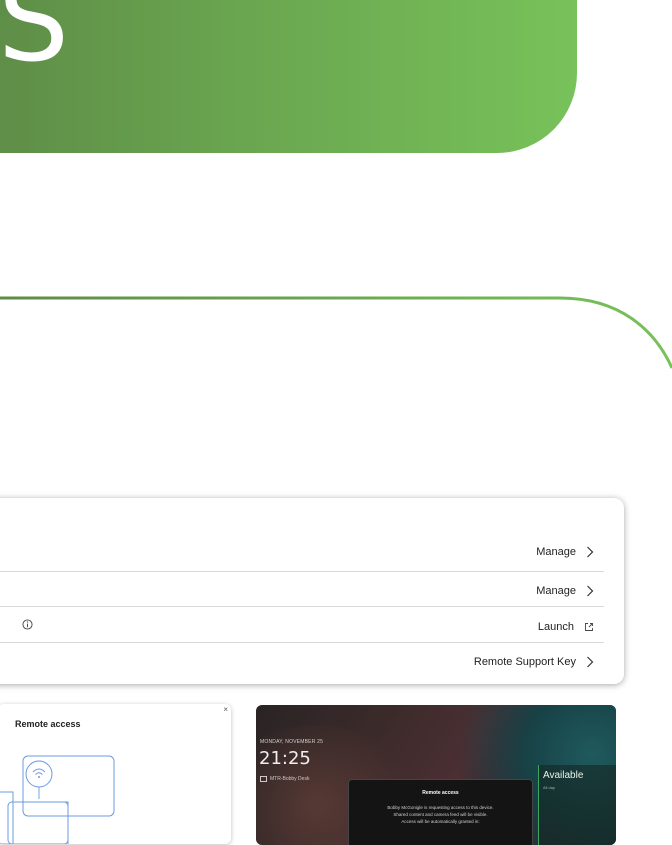 The width and height of the screenshot is (672, 845). Describe the element at coordinates (290, 779) in the screenshot. I see `room-name-label: MTR-Bobby Desk` at that location.